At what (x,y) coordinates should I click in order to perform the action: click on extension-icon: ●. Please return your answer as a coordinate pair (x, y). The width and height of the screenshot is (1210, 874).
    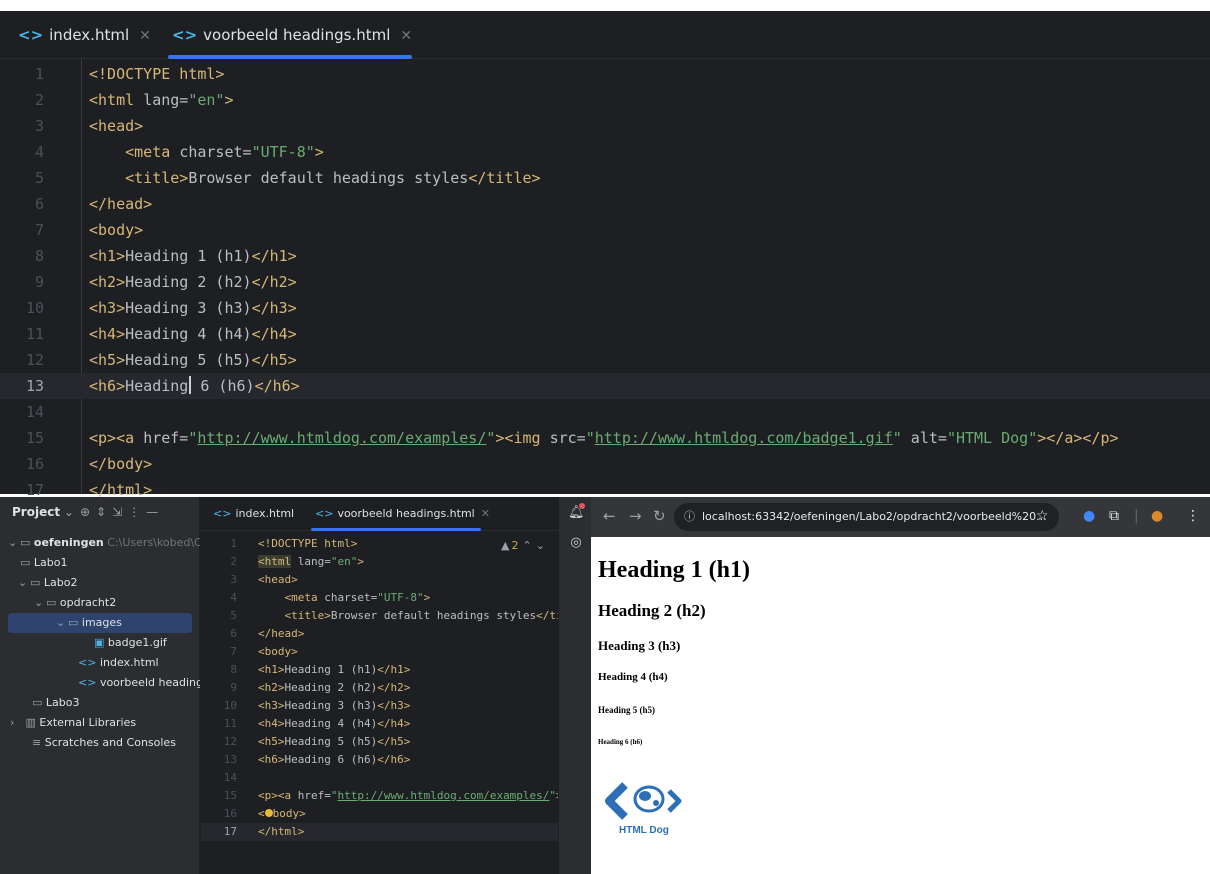
    Looking at the image, I should click on (1089, 516).